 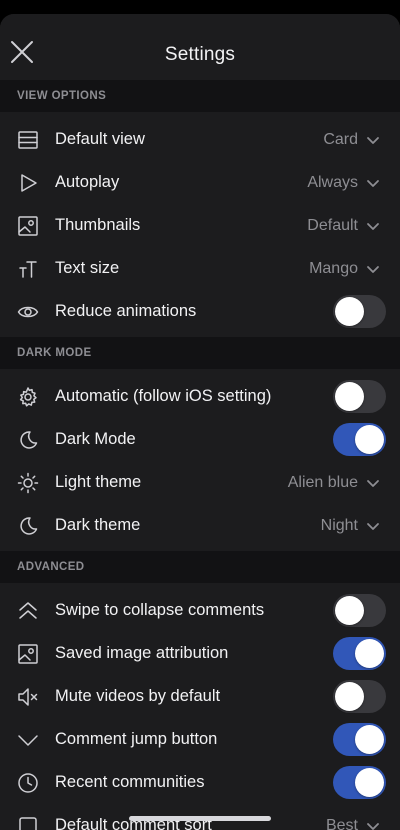 I want to click on recent-communities-toggle, so click(x=359, y=782).